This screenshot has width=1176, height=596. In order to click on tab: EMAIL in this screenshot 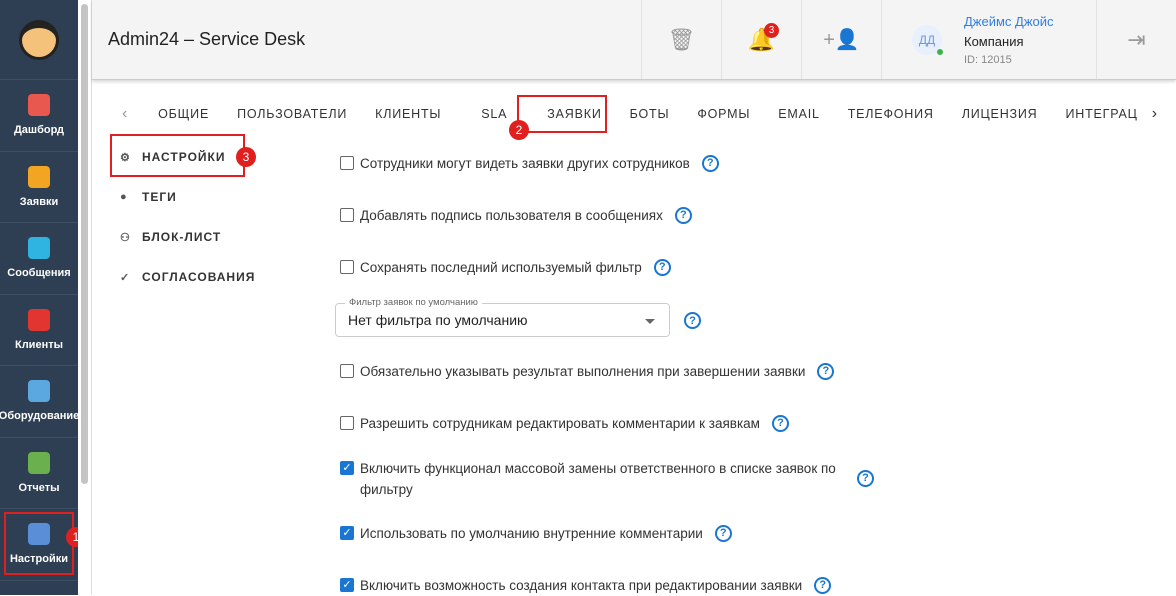, I will do `click(799, 114)`.